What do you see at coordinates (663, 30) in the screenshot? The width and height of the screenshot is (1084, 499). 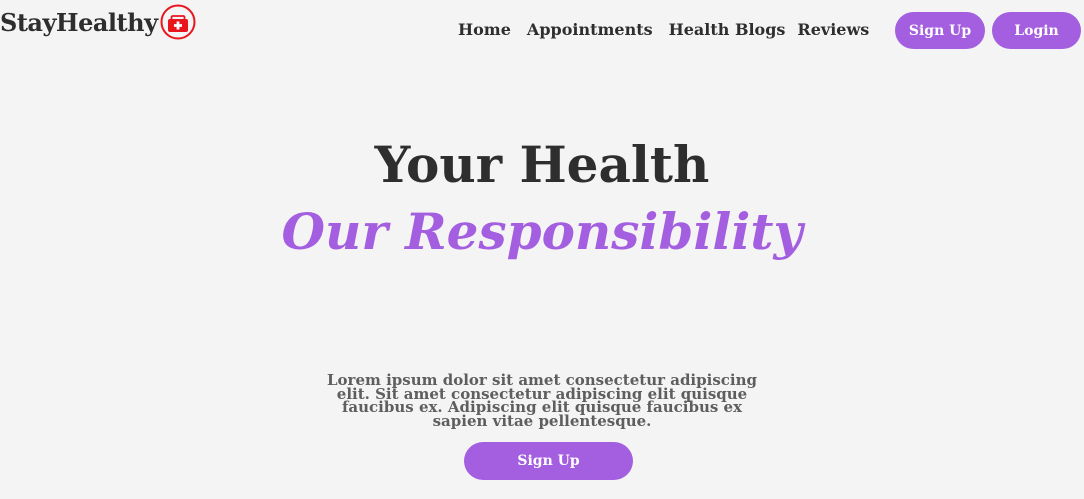 I see `main-nav: Home Appointments Health Blogs Reviews` at bounding box center [663, 30].